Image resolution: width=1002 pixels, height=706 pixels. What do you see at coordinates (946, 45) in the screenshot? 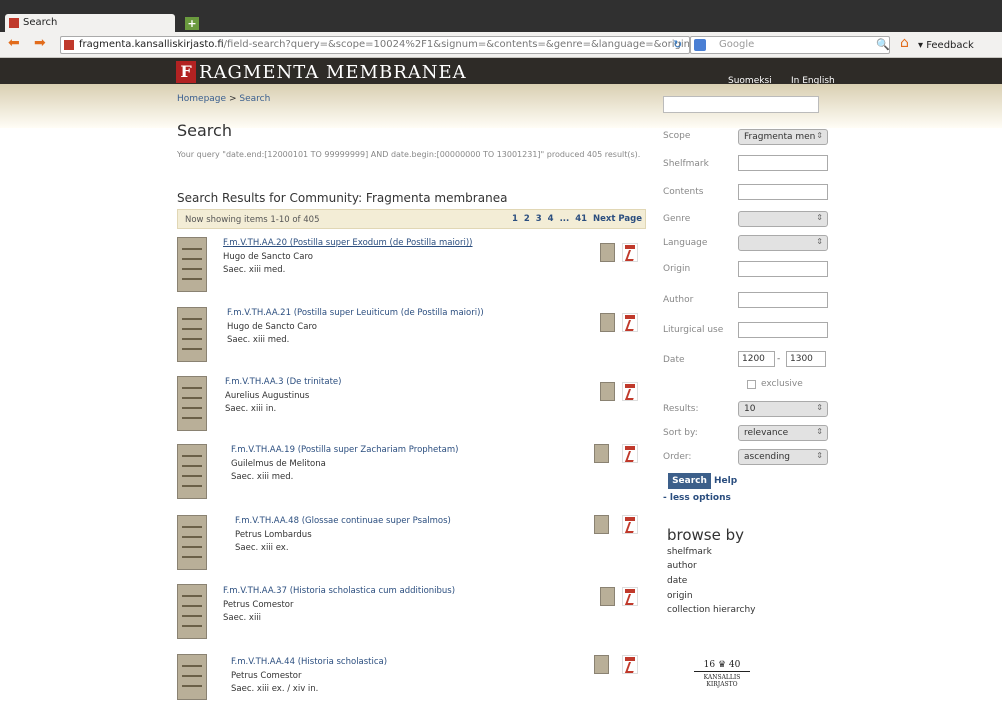
I see `feedback-button: ▾ Feedback` at bounding box center [946, 45].